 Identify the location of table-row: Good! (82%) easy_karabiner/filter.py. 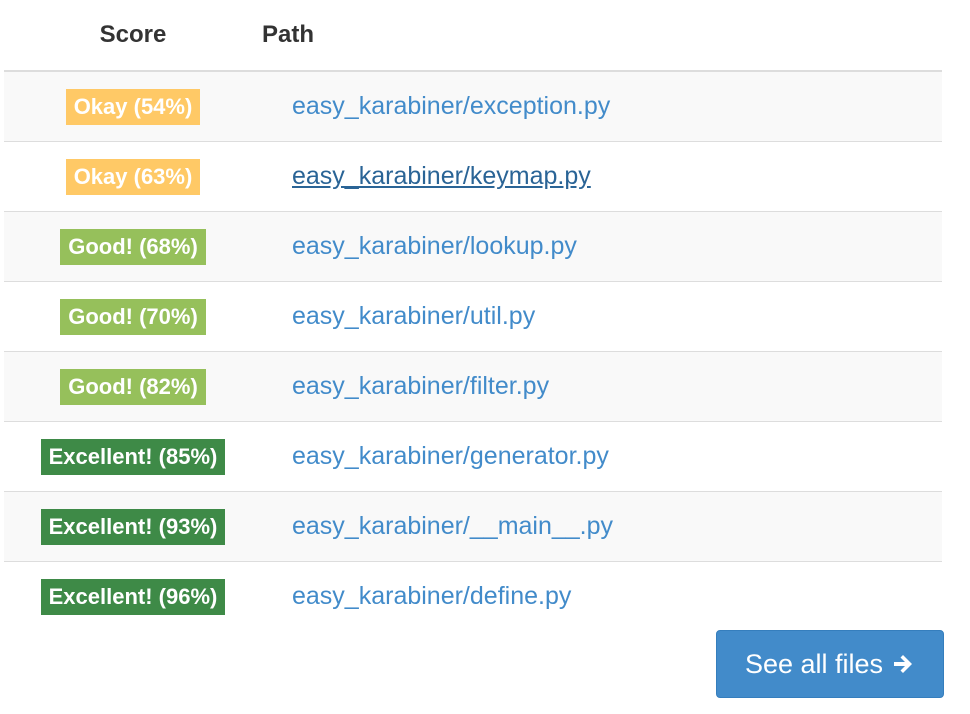
(473, 386).